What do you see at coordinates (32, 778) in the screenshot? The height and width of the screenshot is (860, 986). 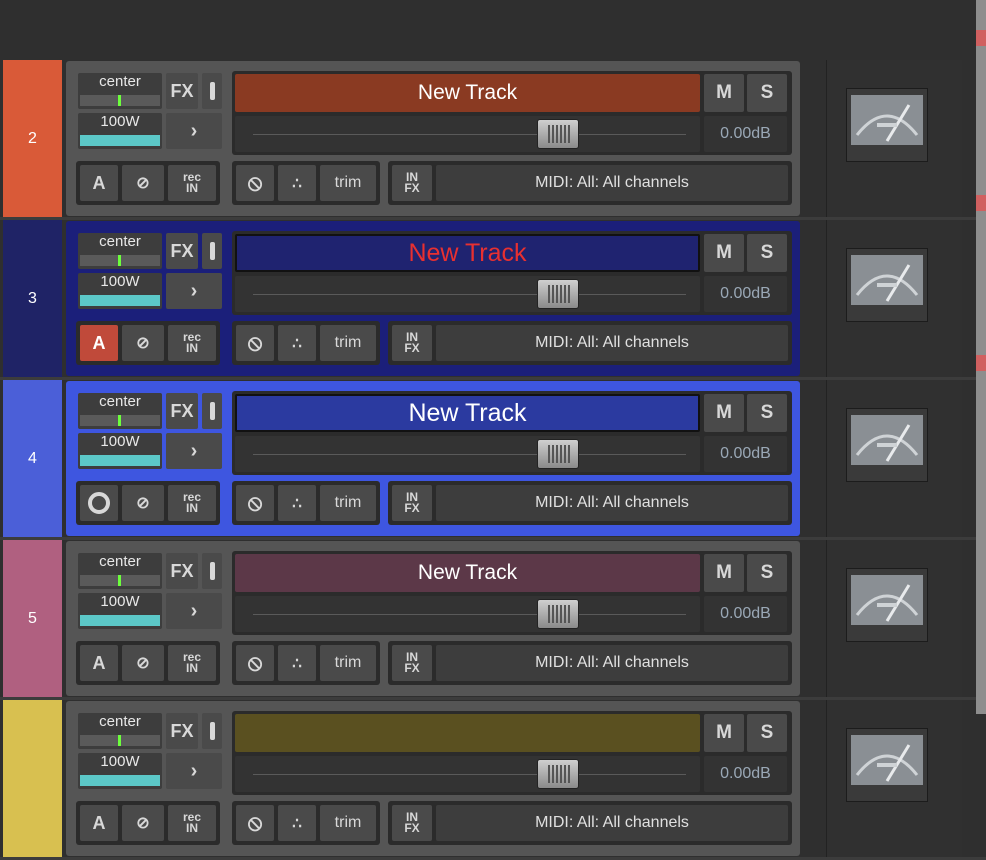 I see `track-number` at bounding box center [32, 778].